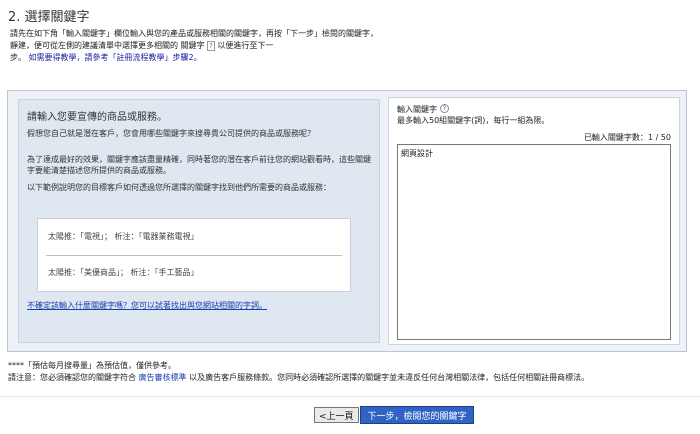  Describe the element at coordinates (49, 17) in the screenshot. I see `step-title: 2. 選擇關鍵字` at that location.